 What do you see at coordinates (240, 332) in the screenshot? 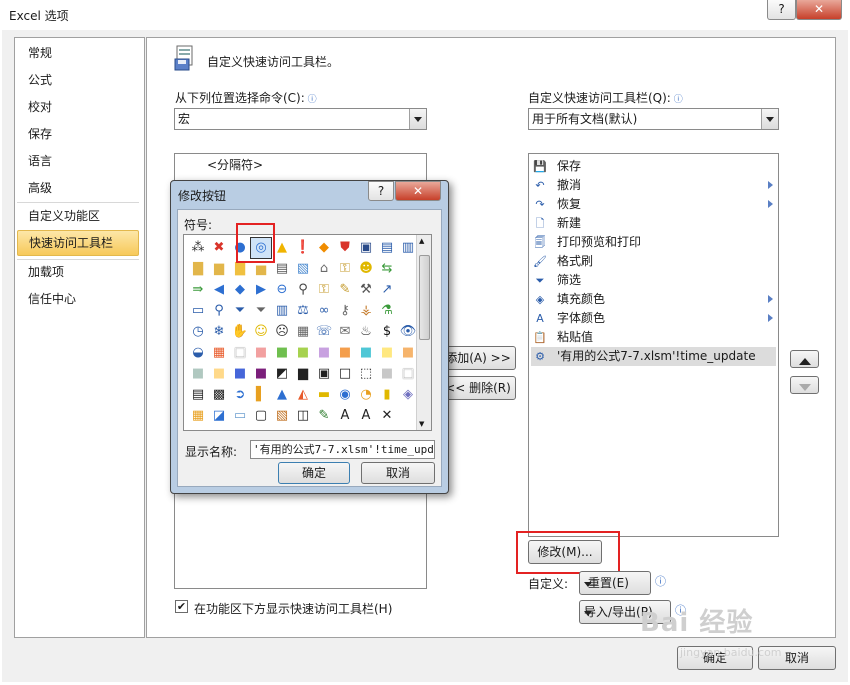
I see `symbol-option: ✋` at bounding box center [240, 332].